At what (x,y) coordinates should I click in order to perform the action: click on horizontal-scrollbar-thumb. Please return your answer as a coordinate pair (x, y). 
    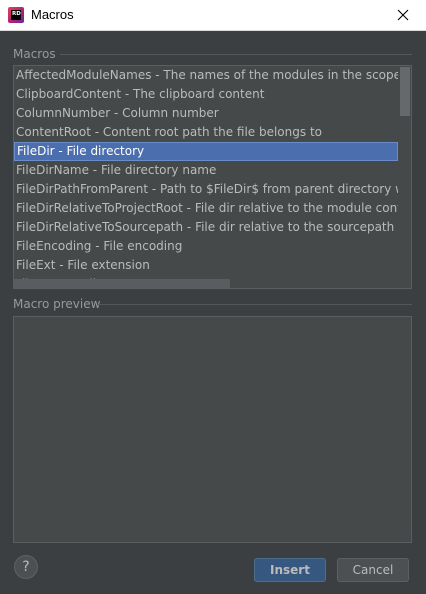
    Looking at the image, I should click on (122, 283).